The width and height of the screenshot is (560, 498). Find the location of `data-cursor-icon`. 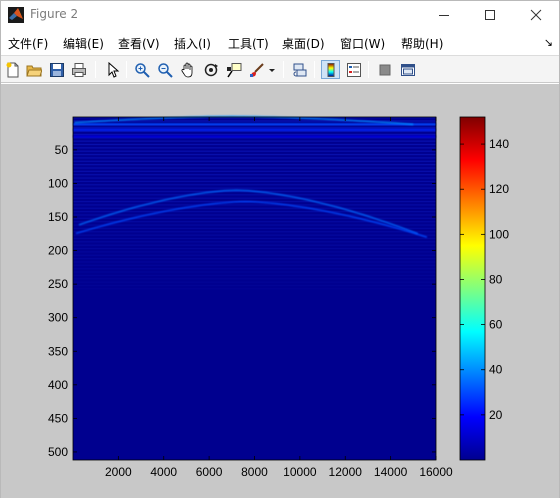

data-cursor-icon is located at coordinates (233, 69).